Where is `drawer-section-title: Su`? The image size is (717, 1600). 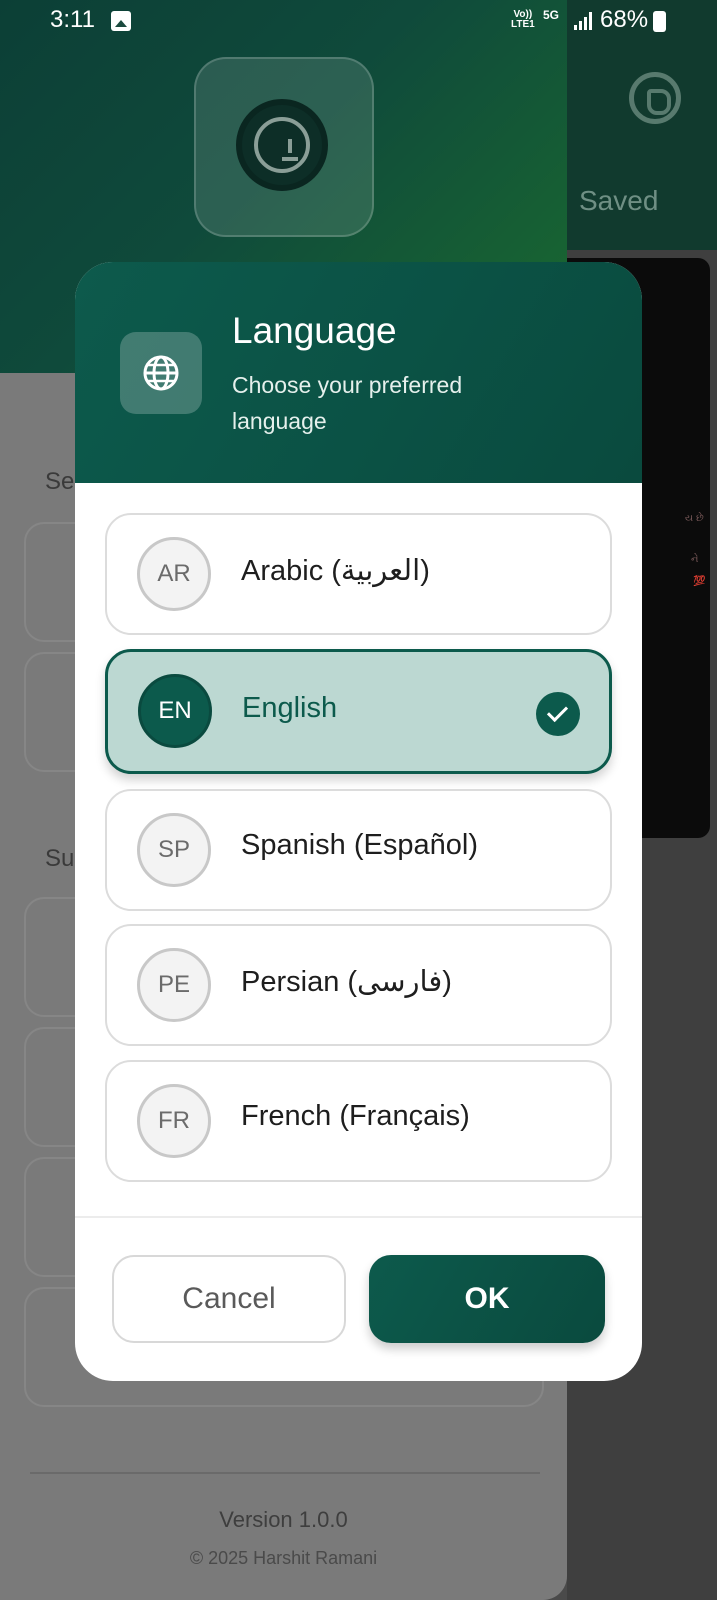
drawer-section-title: Su is located at coordinates (60, 858).